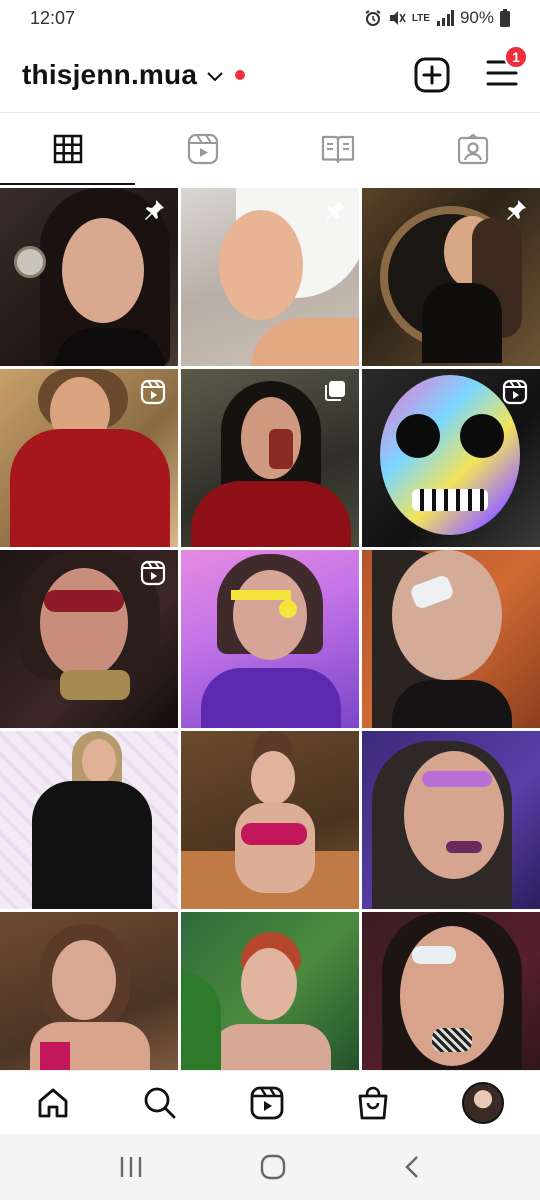 The height and width of the screenshot is (1200, 540). I want to click on profile-tabs, so click(270, 149).